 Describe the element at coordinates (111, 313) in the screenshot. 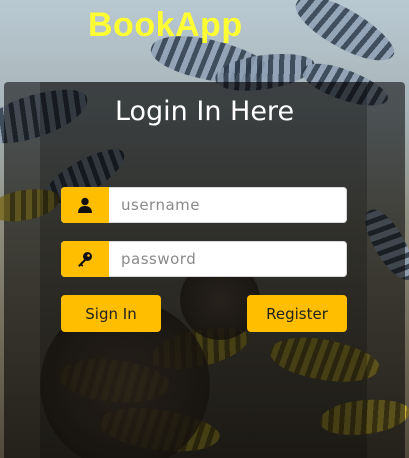

I see `sign-in-button: Sign In` at that location.